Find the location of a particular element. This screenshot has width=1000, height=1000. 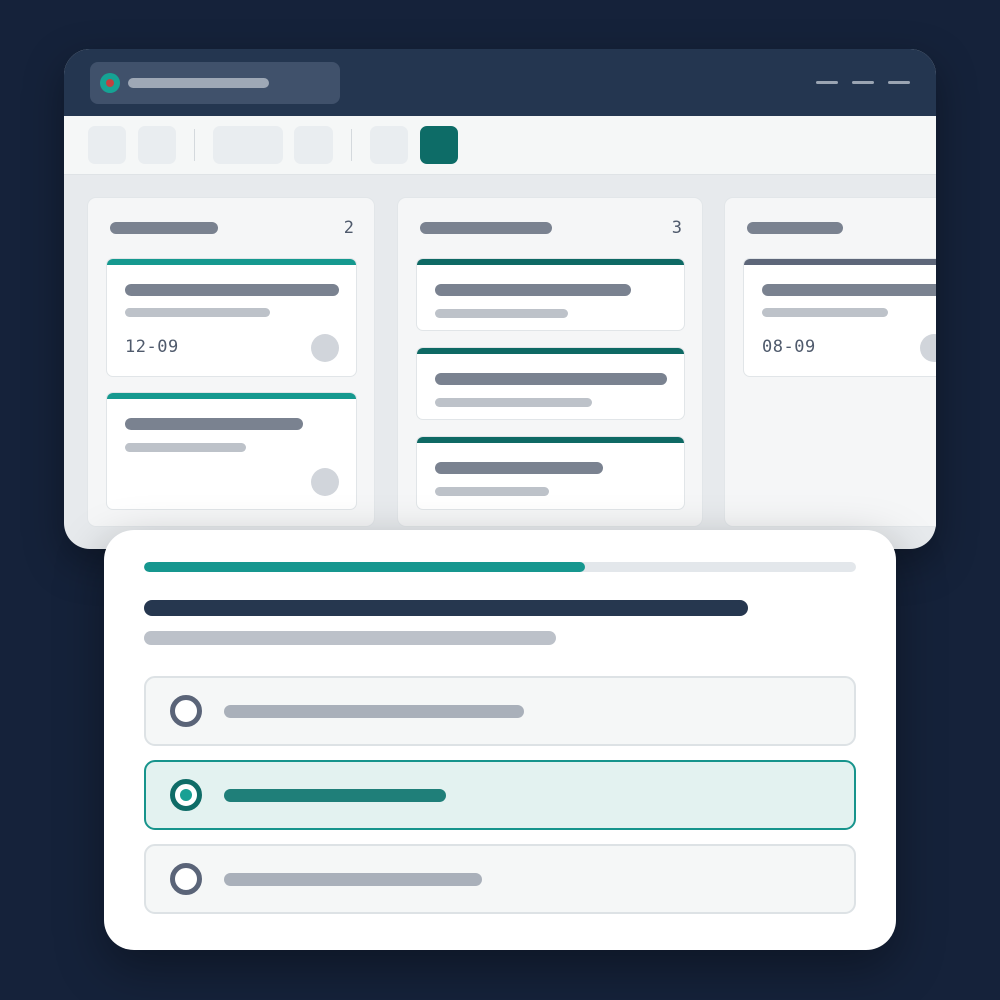

column-count: 2 is located at coordinates (348, 228).